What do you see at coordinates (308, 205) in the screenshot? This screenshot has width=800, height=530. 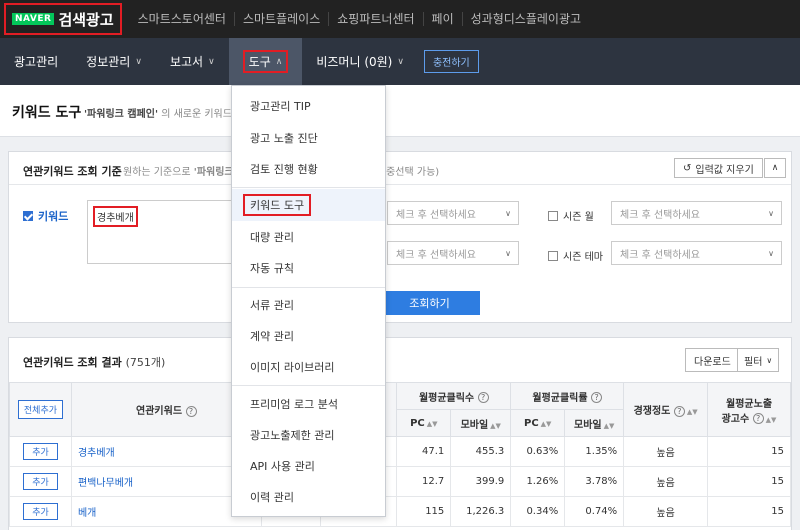 I see `menu-item-keyword-tool: 키워드 도구` at bounding box center [308, 205].